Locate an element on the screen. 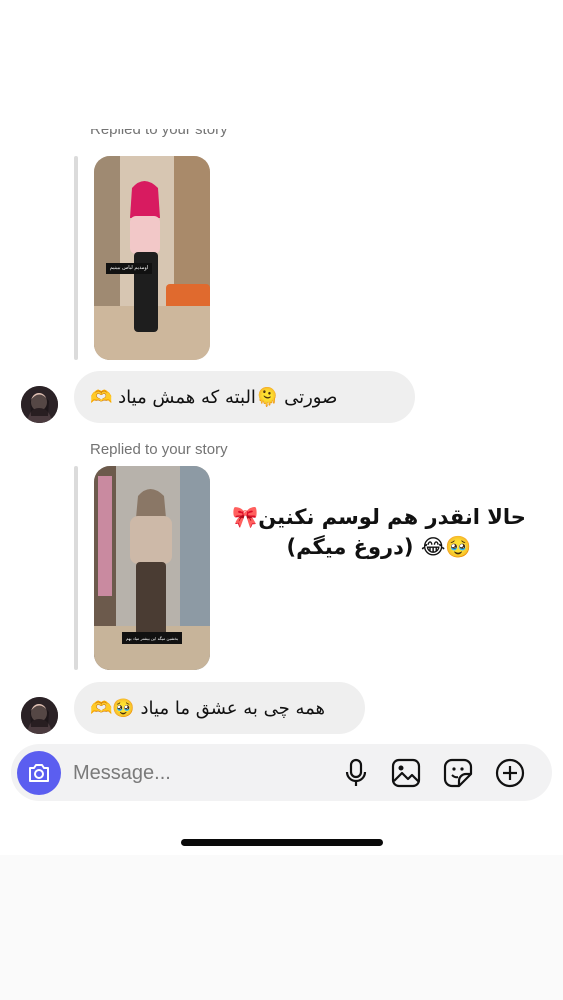  story-overlay-text: حالا انقدر هم لوسم نکنین🎀🥹😂 (دروغ میگم) is located at coordinates (379, 532).